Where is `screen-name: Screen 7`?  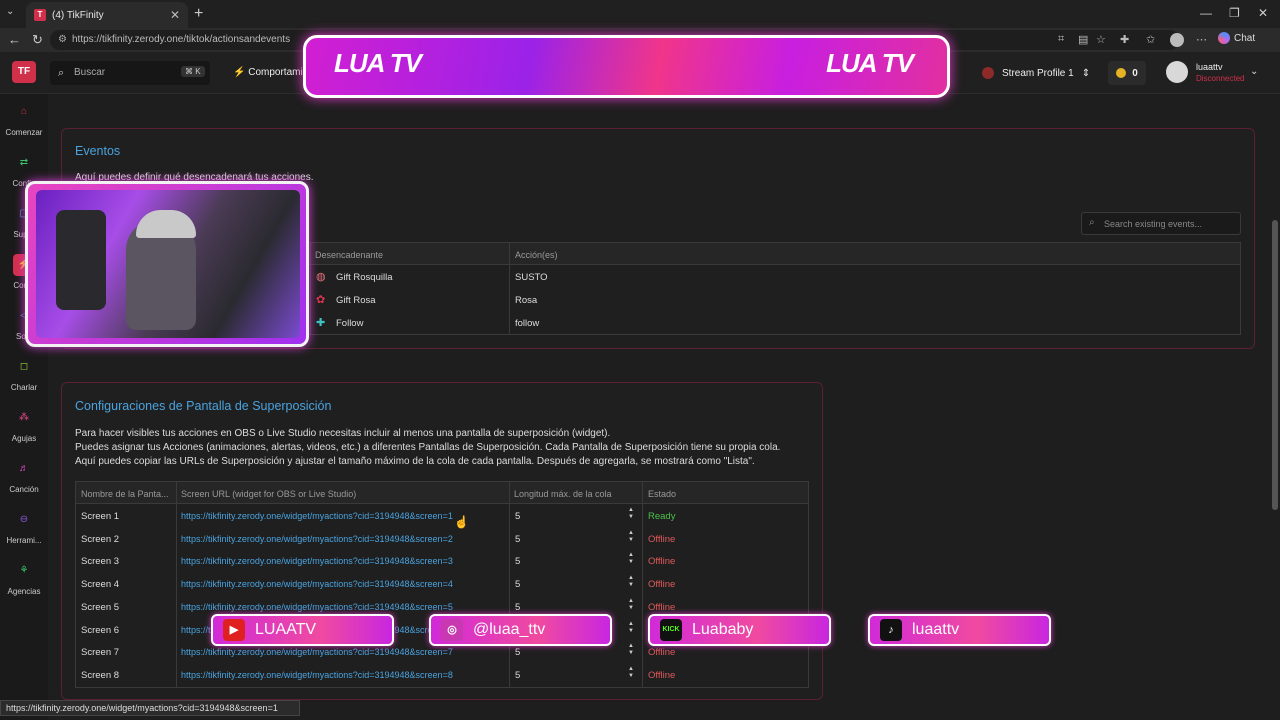
screen-name: Screen 7 is located at coordinates (100, 653).